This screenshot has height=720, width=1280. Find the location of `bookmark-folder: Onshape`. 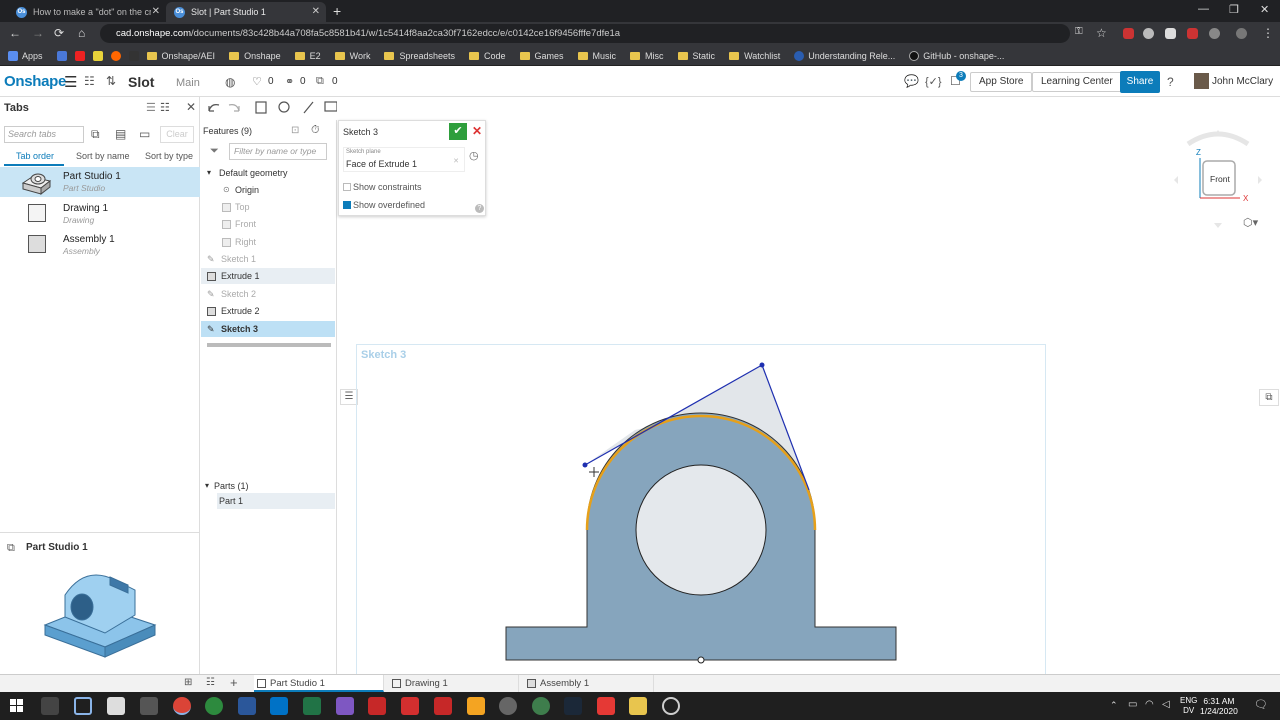

bookmark-folder: Onshape is located at coordinates (255, 56).